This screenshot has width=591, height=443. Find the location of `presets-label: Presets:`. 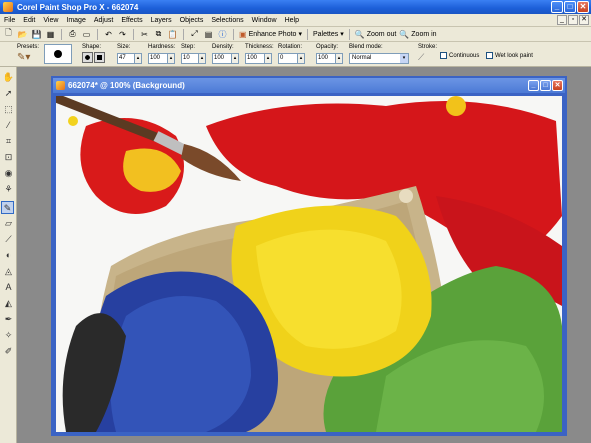

presets-label: Presets: is located at coordinates (28, 47).